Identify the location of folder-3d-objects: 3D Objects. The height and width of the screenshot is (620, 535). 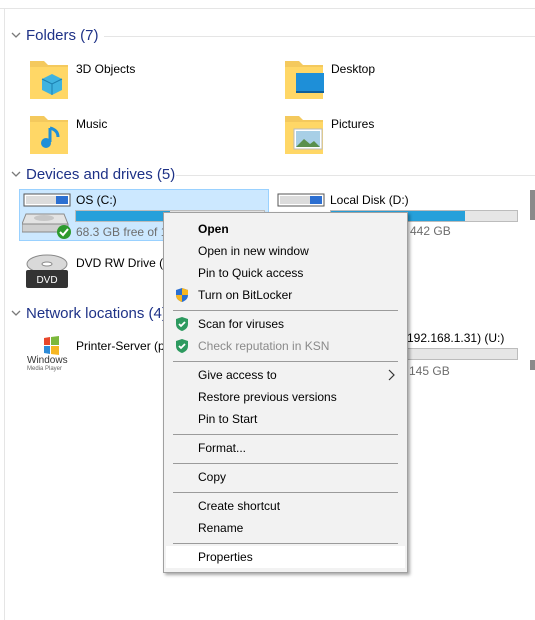
(81, 78).